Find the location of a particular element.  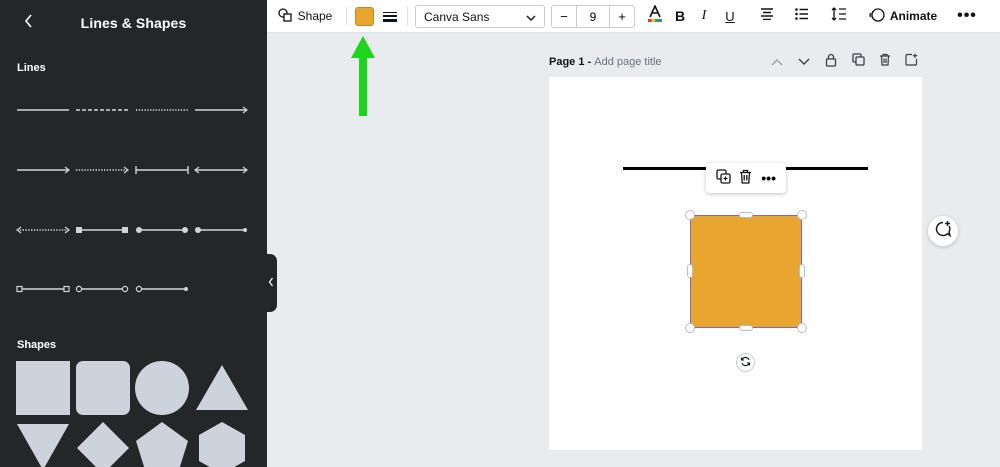

panel-title: Lines & Shapes is located at coordinates (133, 23).